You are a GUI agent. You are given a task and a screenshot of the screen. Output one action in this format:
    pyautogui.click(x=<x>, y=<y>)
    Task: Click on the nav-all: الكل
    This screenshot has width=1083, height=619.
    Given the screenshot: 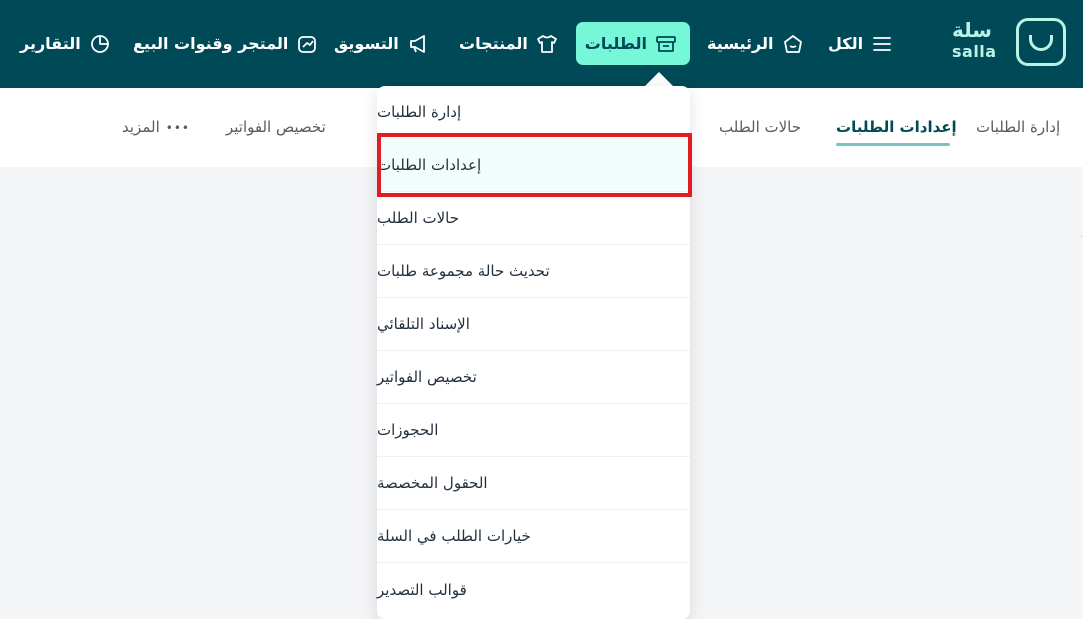 What is the action you would take?
    pyautogui.click(x=860, y=43)
    